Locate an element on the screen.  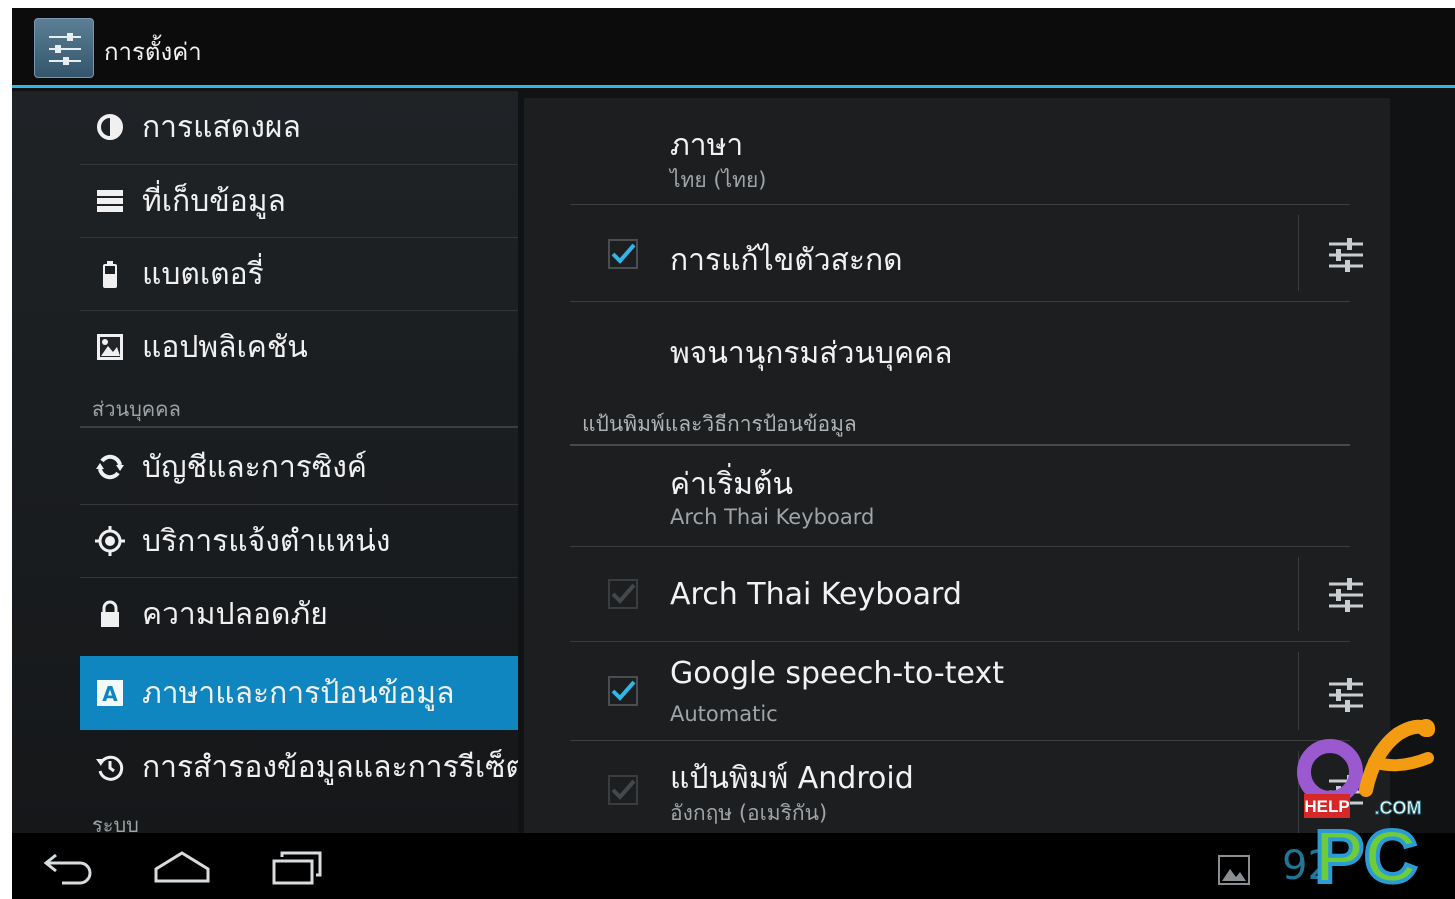
sidebar-item-label: ที่เก็บข้อมูล is located at coordinates (214, 201).